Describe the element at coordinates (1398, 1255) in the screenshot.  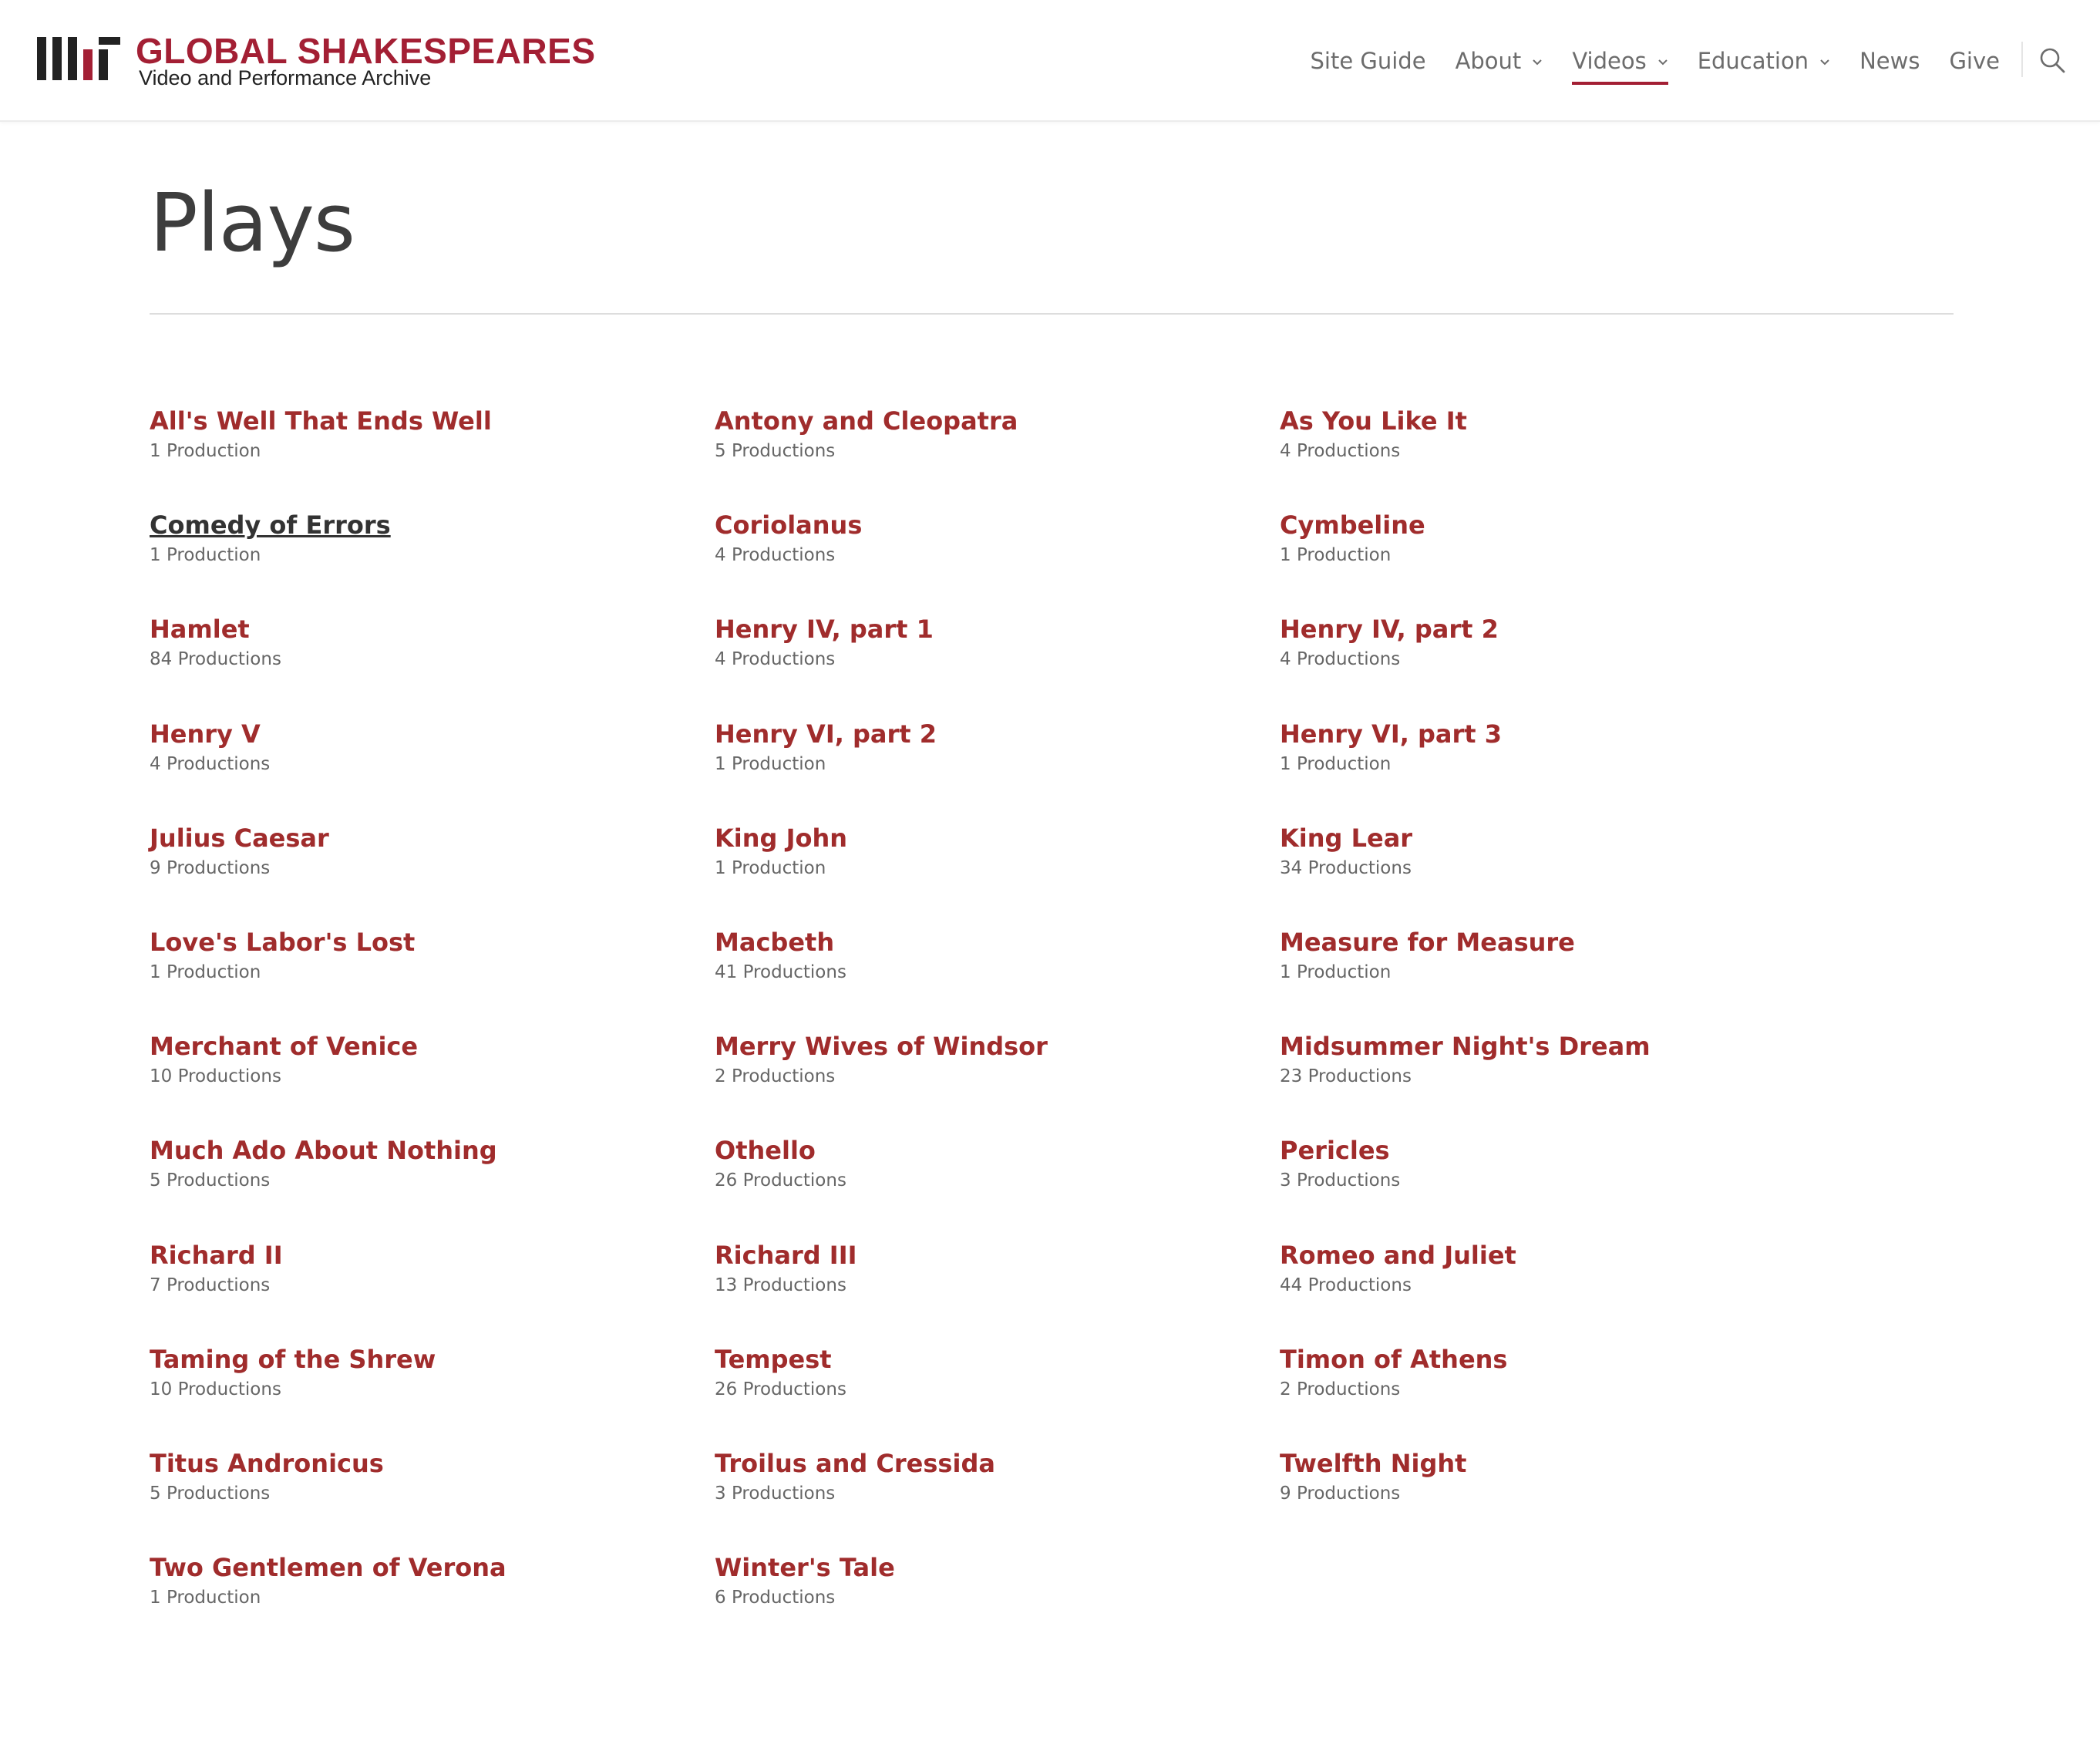
I see `play-link: Romeo and Juliet` at that location.